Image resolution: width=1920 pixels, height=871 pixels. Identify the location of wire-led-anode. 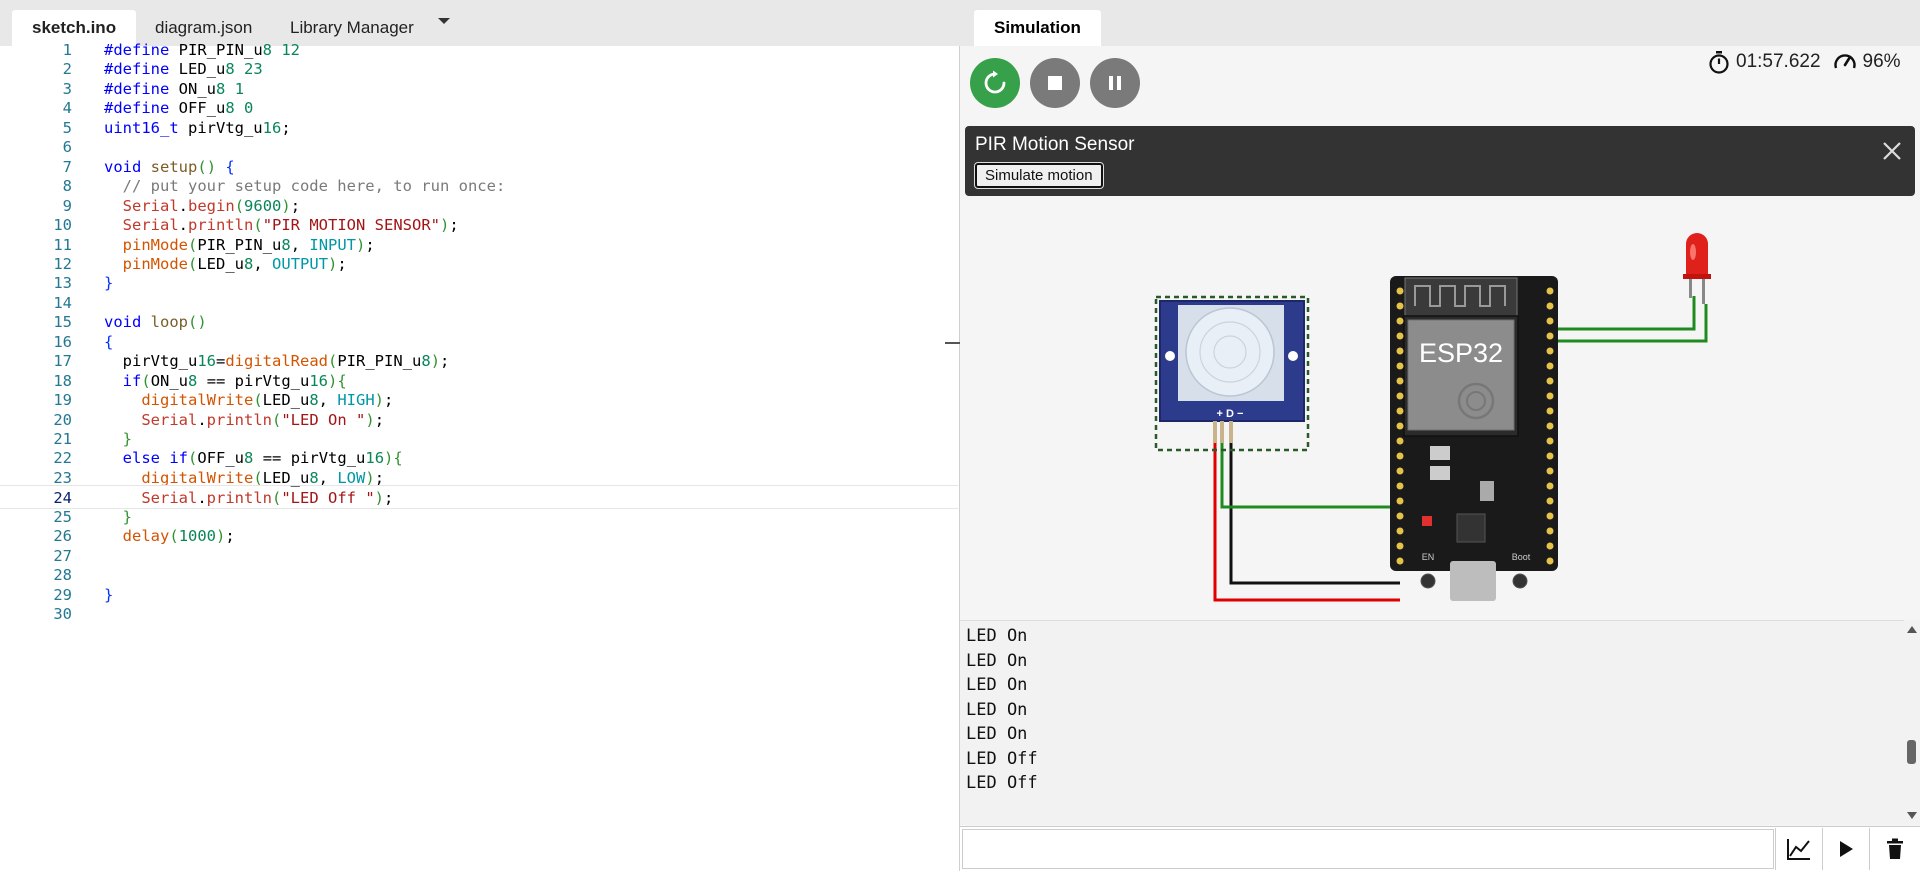
(1624, 313).